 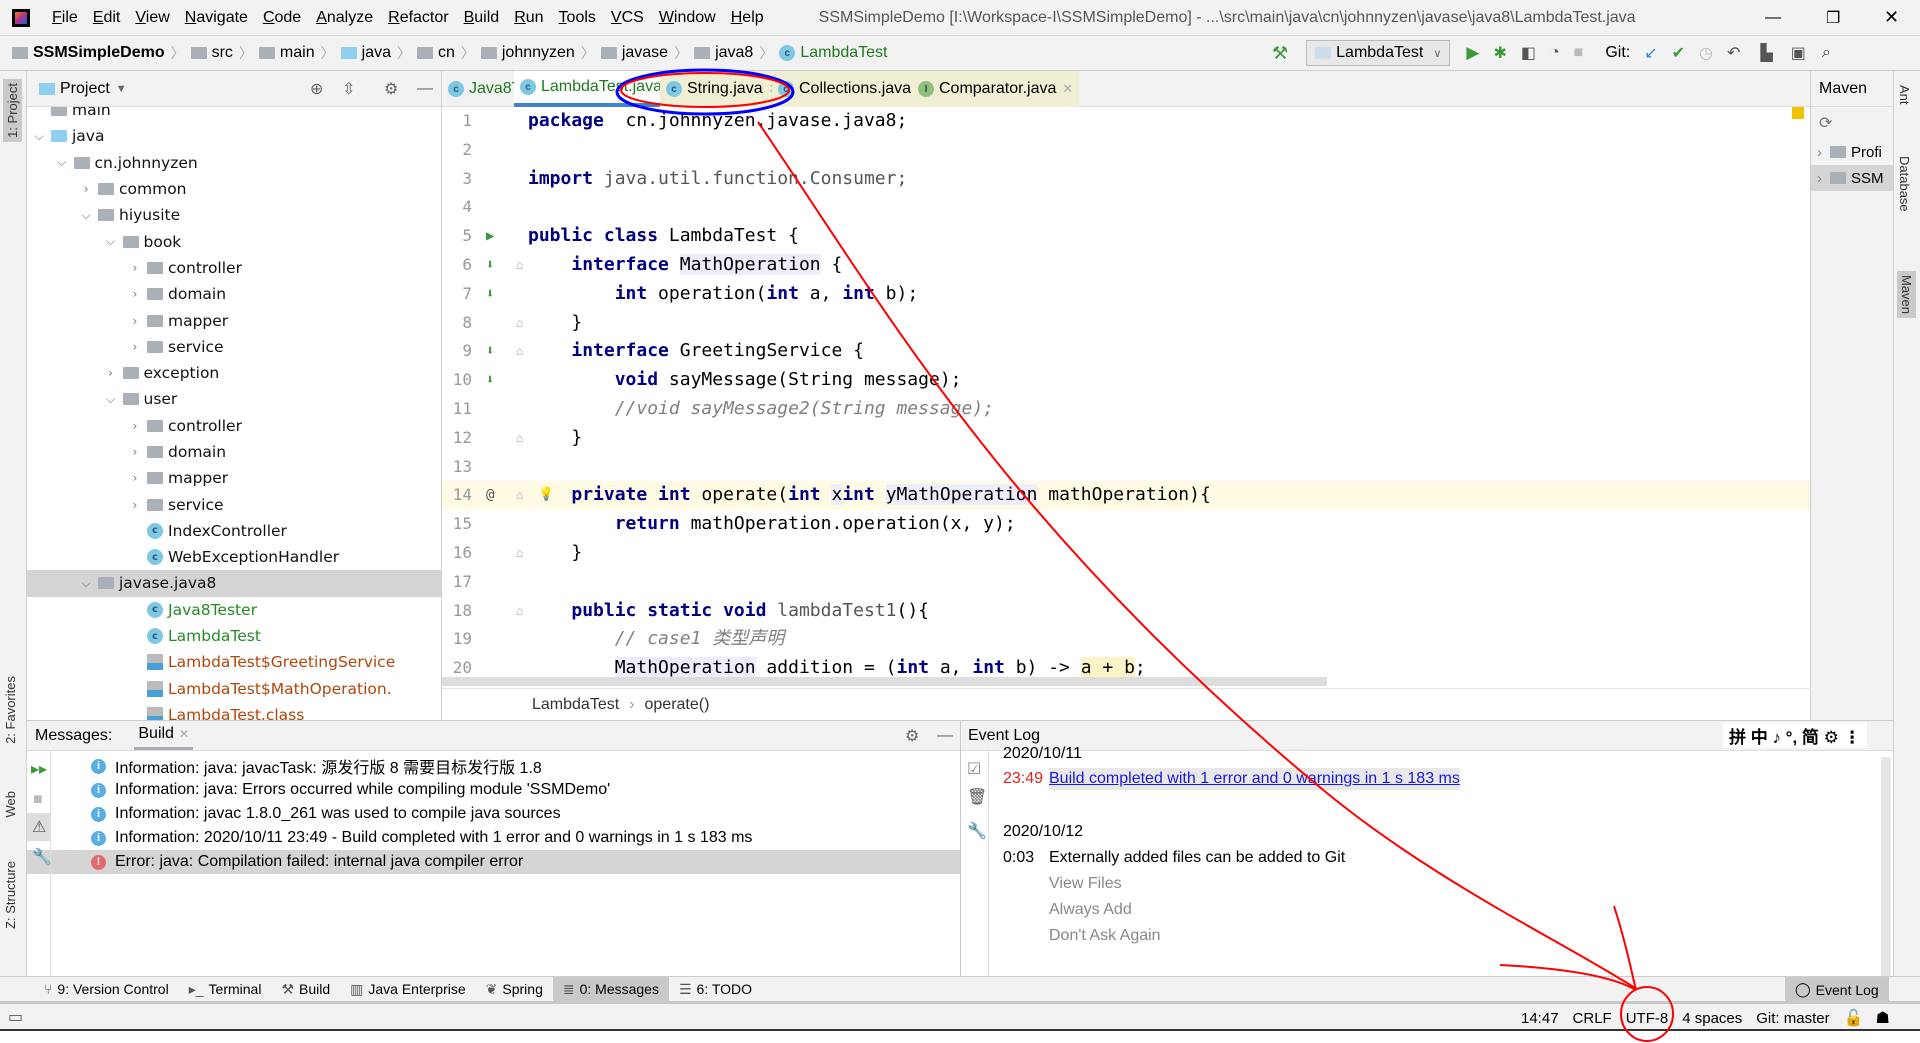 I want to click on git-branch: Git: master, so click(x=1792, y=1018).